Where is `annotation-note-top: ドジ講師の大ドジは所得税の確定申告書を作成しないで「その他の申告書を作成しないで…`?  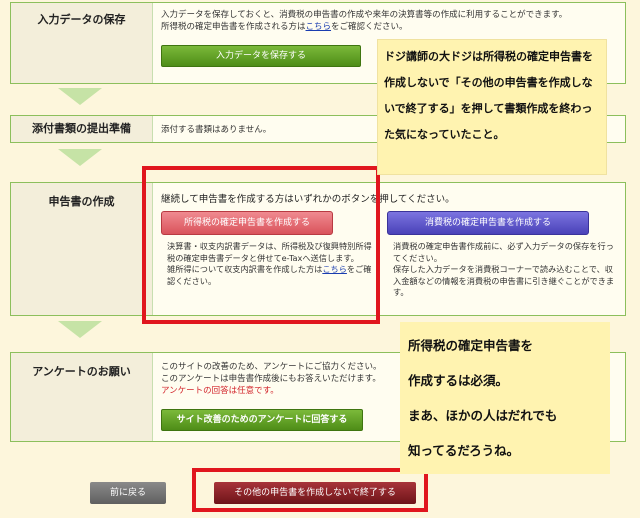
annotation-note-top: ドジ講師の大ドジは所得税の確定申告書を作成しないで「その他の申告書を作成しないで… is located at coordinates (492, 107).